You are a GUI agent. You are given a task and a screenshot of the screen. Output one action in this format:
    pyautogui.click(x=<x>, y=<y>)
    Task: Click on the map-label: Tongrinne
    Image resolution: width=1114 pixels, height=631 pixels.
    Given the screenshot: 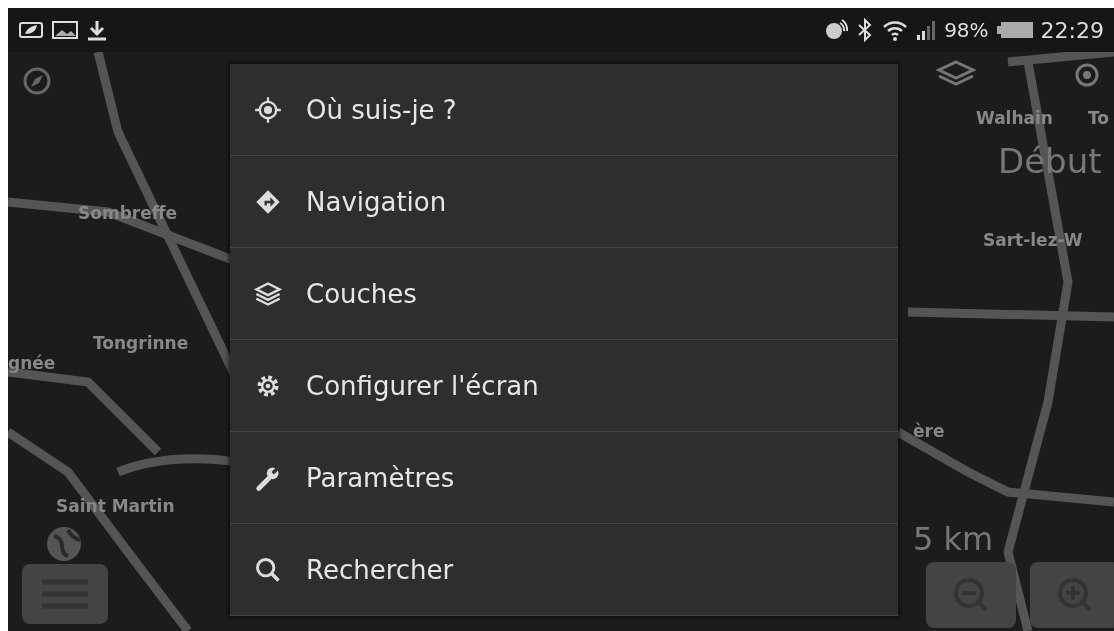 What is the action you would take?
    pyautogui.click(x=141, y=343)
    